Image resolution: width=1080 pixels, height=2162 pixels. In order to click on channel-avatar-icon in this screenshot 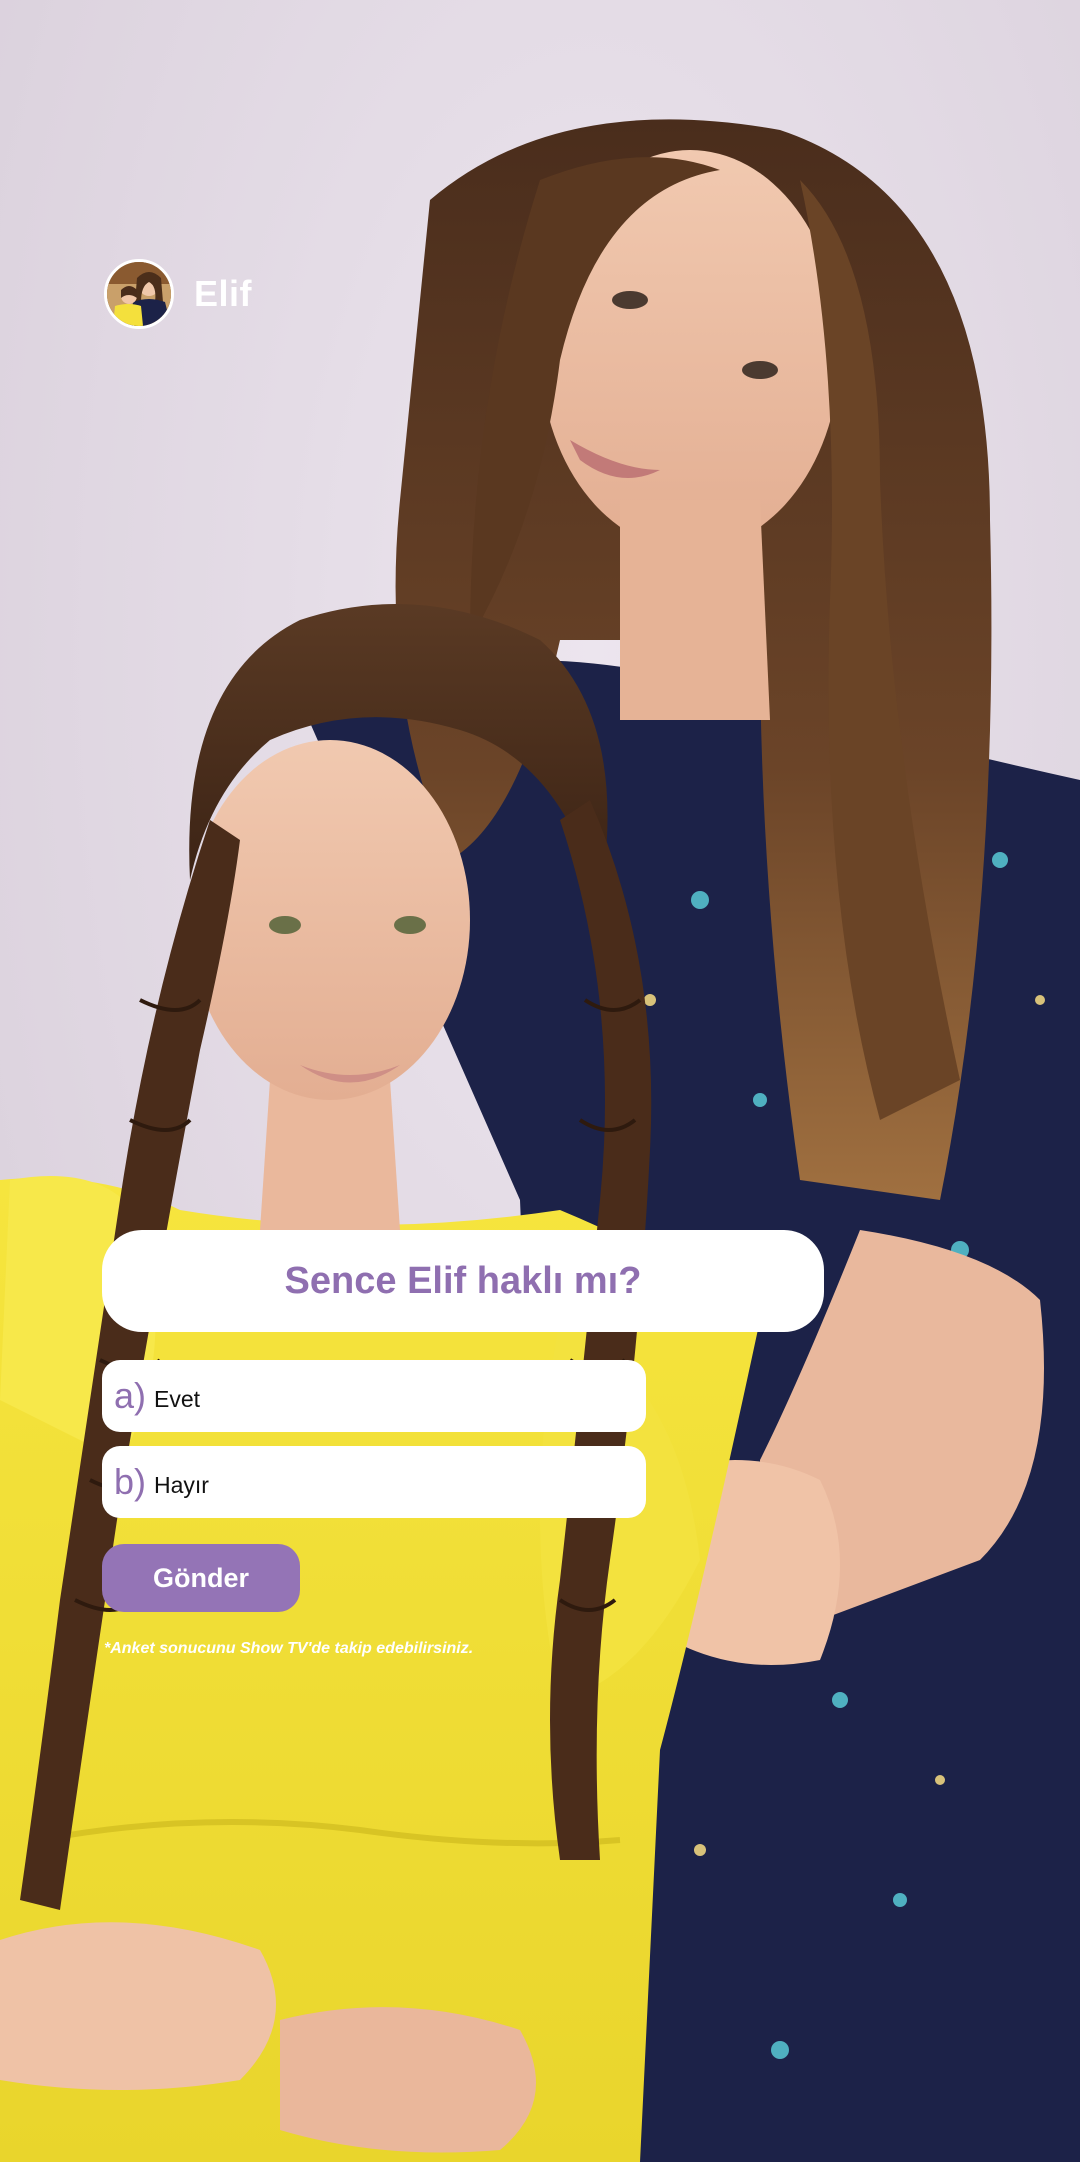, I will do `click(139, 294)`.